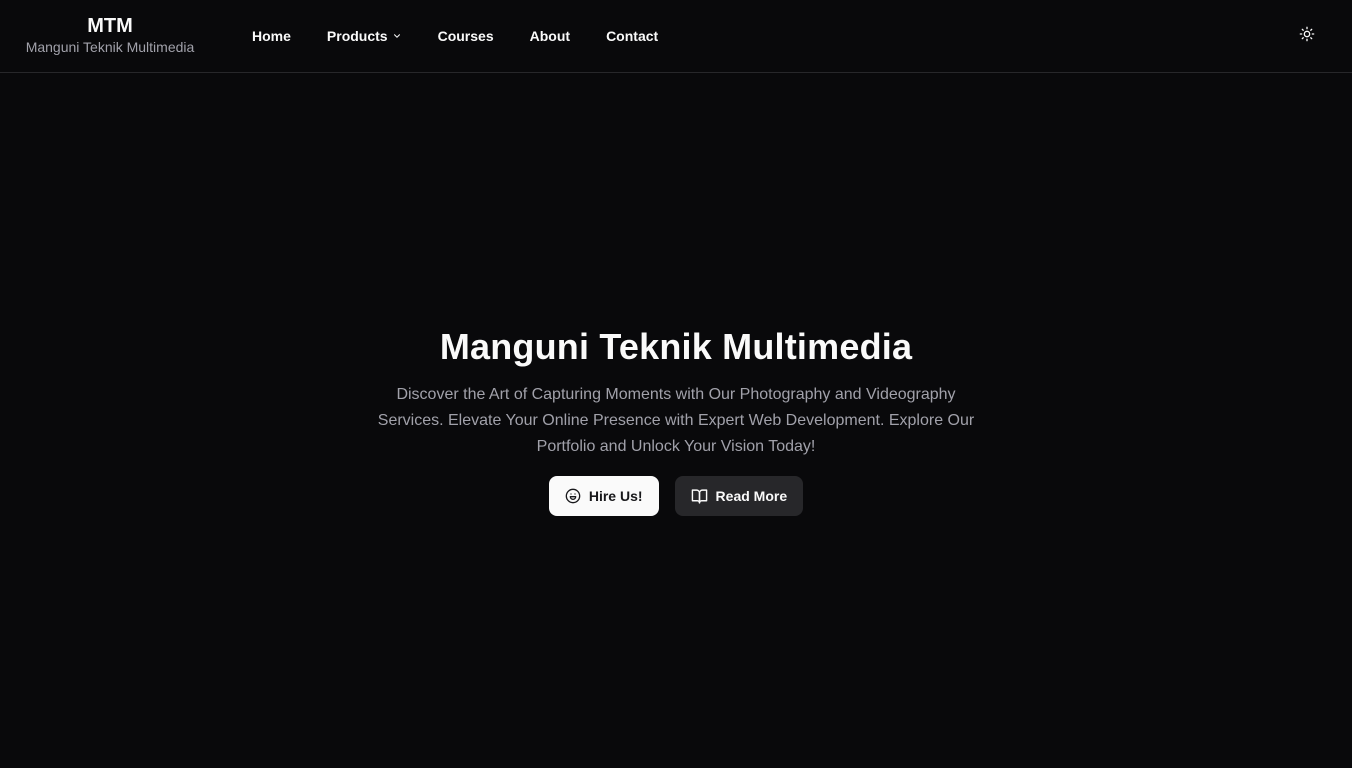  I want to click on nav-products: Products, so click(364, 36).